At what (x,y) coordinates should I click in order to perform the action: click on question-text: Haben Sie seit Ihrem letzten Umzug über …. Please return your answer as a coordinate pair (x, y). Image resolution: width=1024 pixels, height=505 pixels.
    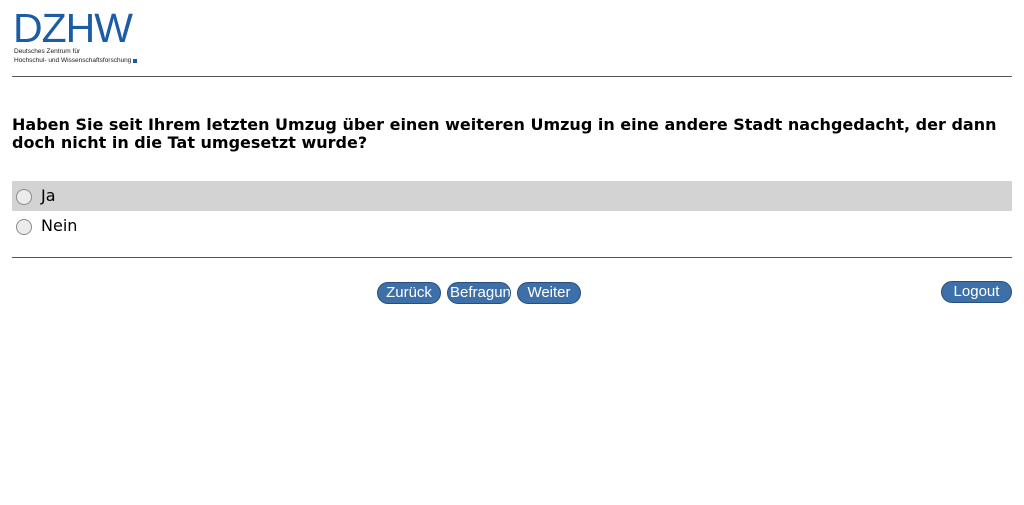
    Looking at the image, I should click on (504, 133).